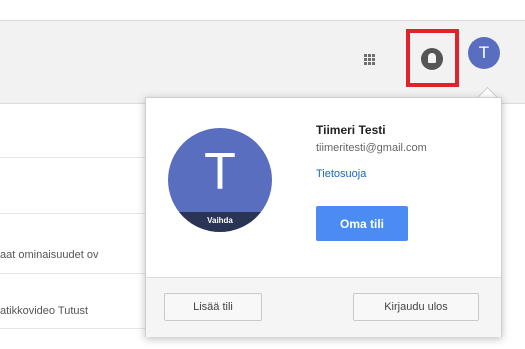  What do you see at coordinates (49, 255) in the screenshot?
I see `list-item-snippet: aat ominaisuudet ov` at bounding box center [49, 255].